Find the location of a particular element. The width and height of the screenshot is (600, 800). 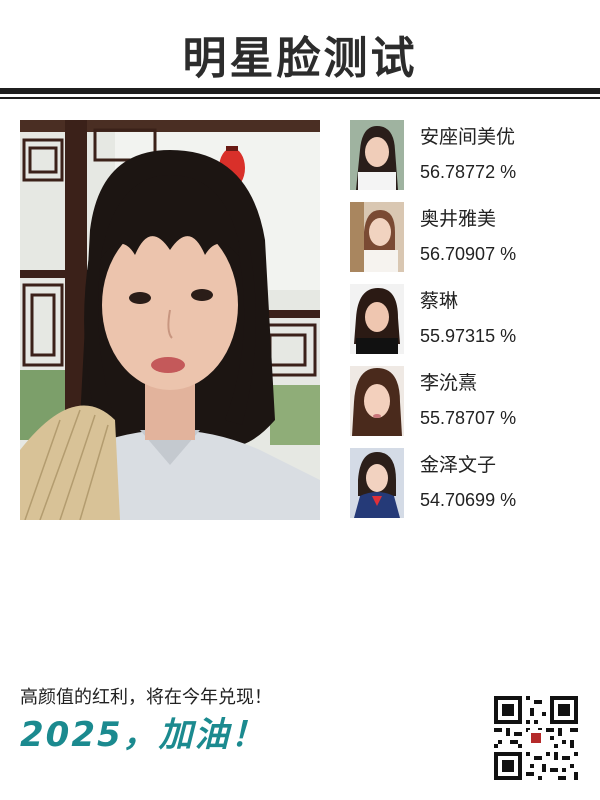

match-item: 李沇熹 55.78707 % is located at coordinates (465, 401).